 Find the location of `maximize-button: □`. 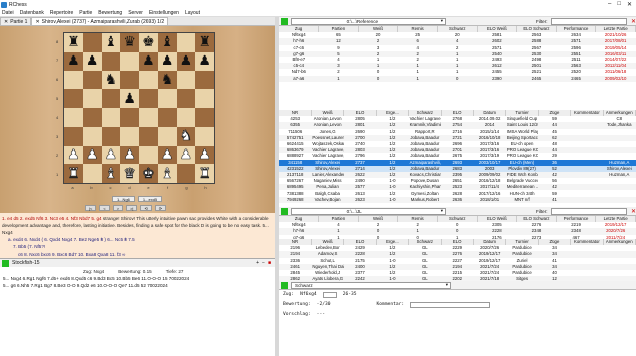

maximize-button: □ is located at coordinates (619, 4).